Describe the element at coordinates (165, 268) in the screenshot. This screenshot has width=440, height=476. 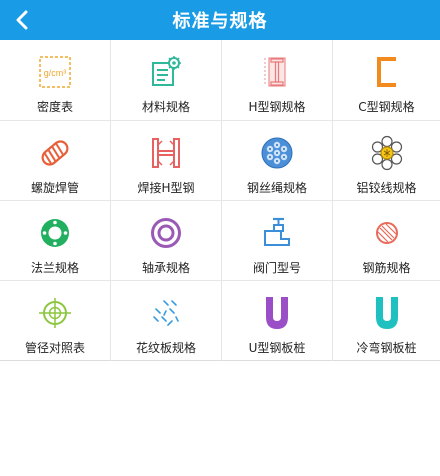
I see `grid-item-label: 轴承规格` at that location.